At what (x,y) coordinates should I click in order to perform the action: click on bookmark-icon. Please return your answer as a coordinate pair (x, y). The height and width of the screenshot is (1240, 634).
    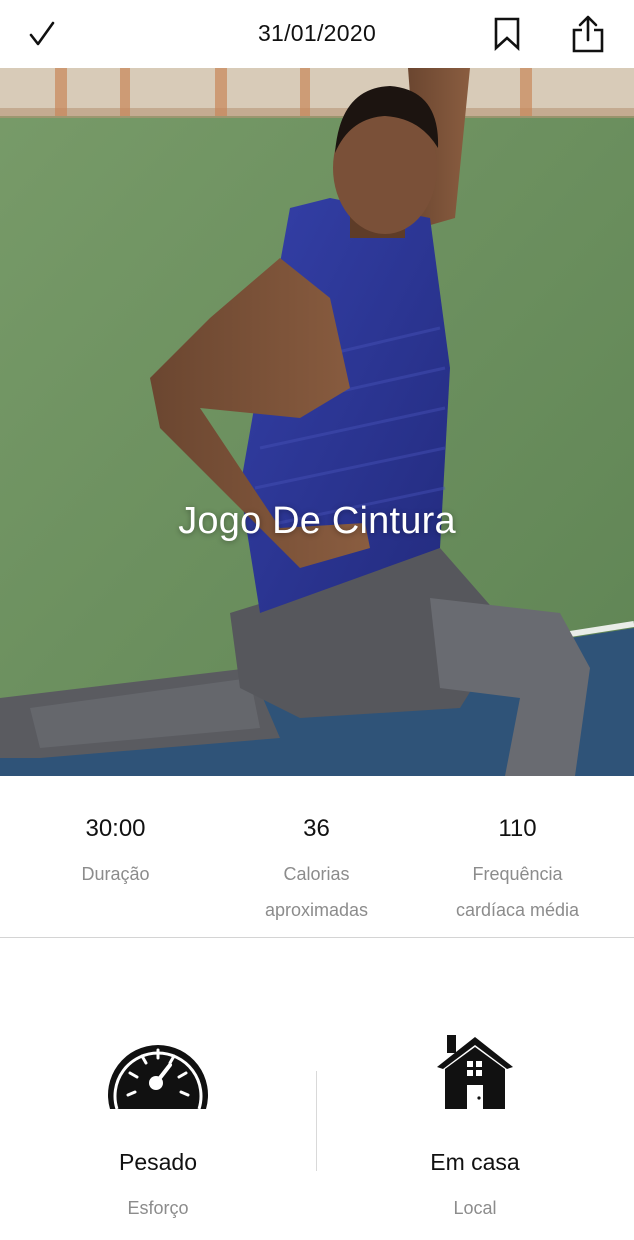
    Looking at the image, I should click on (507, 34).